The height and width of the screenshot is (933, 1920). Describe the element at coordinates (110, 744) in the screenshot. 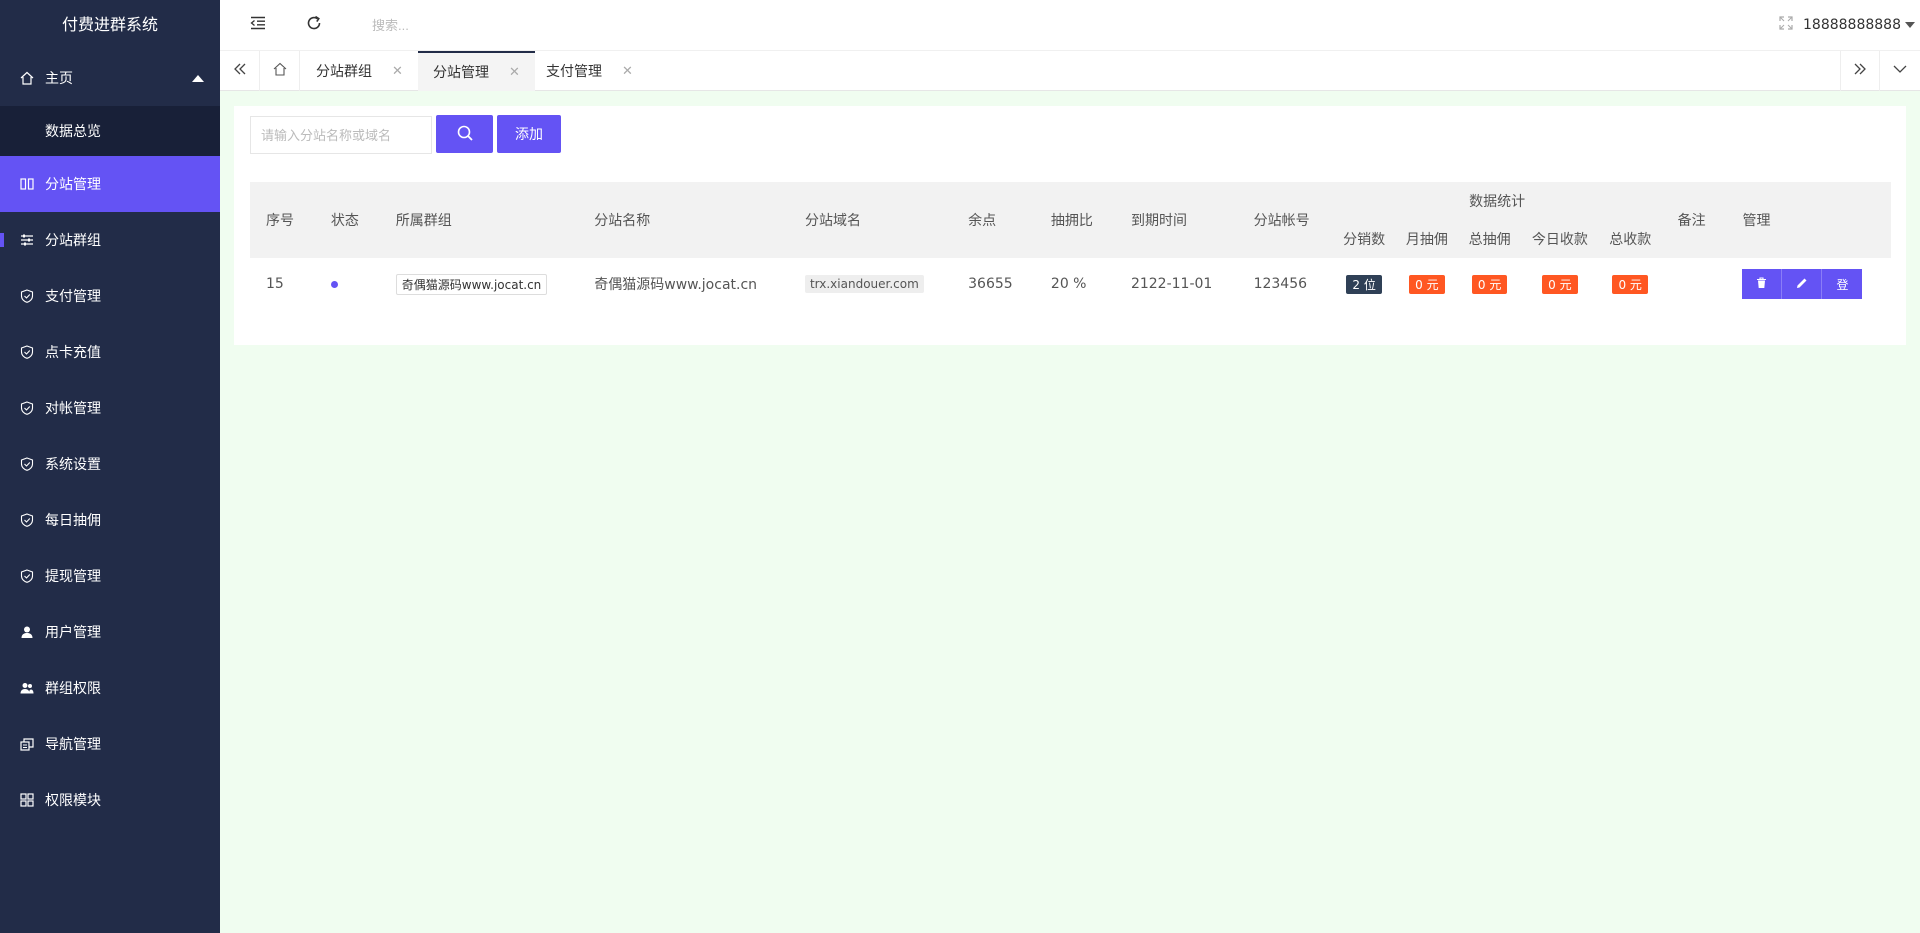

I see `sidebar-item-navmgr: 导航管理` at that location.